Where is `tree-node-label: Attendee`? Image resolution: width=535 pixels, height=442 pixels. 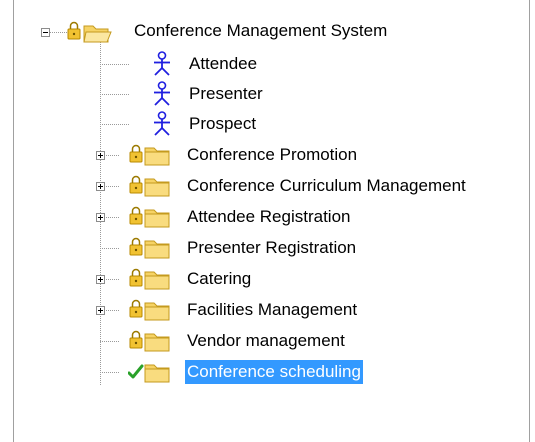 tree-node-label: Attendee is located at coordinates (223, 63).